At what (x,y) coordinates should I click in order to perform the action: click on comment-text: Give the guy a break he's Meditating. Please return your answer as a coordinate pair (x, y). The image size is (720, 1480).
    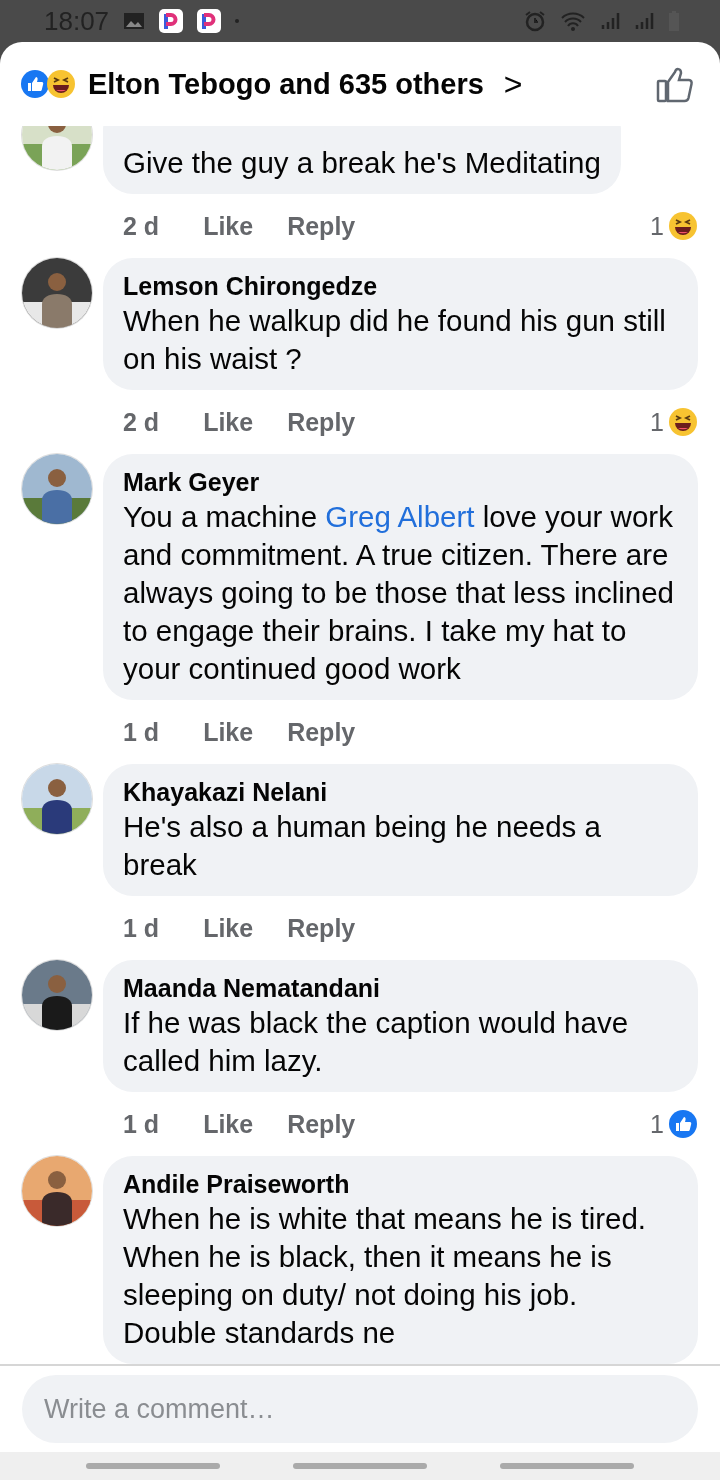
    Looking at the image, I should click on (362, 163).